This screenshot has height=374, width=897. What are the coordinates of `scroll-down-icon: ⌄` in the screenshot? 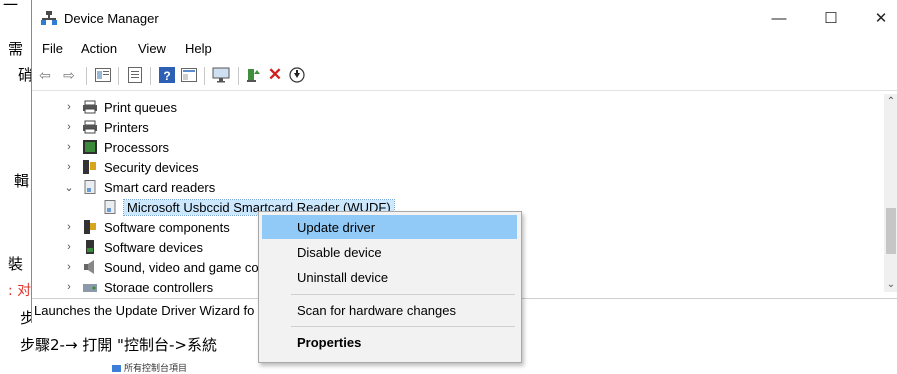 It's located at (890, 284).